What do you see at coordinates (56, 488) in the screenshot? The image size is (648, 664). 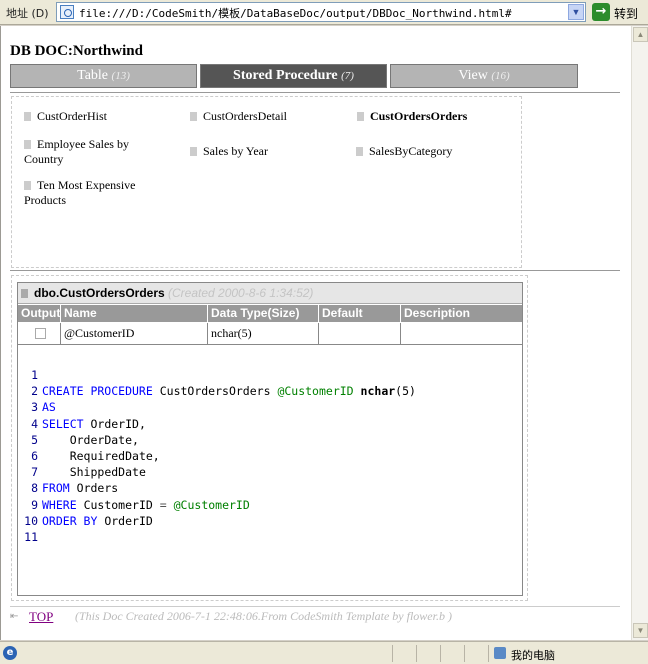 I see `sql-keyword: FROM` at bounding box center [56, 488].